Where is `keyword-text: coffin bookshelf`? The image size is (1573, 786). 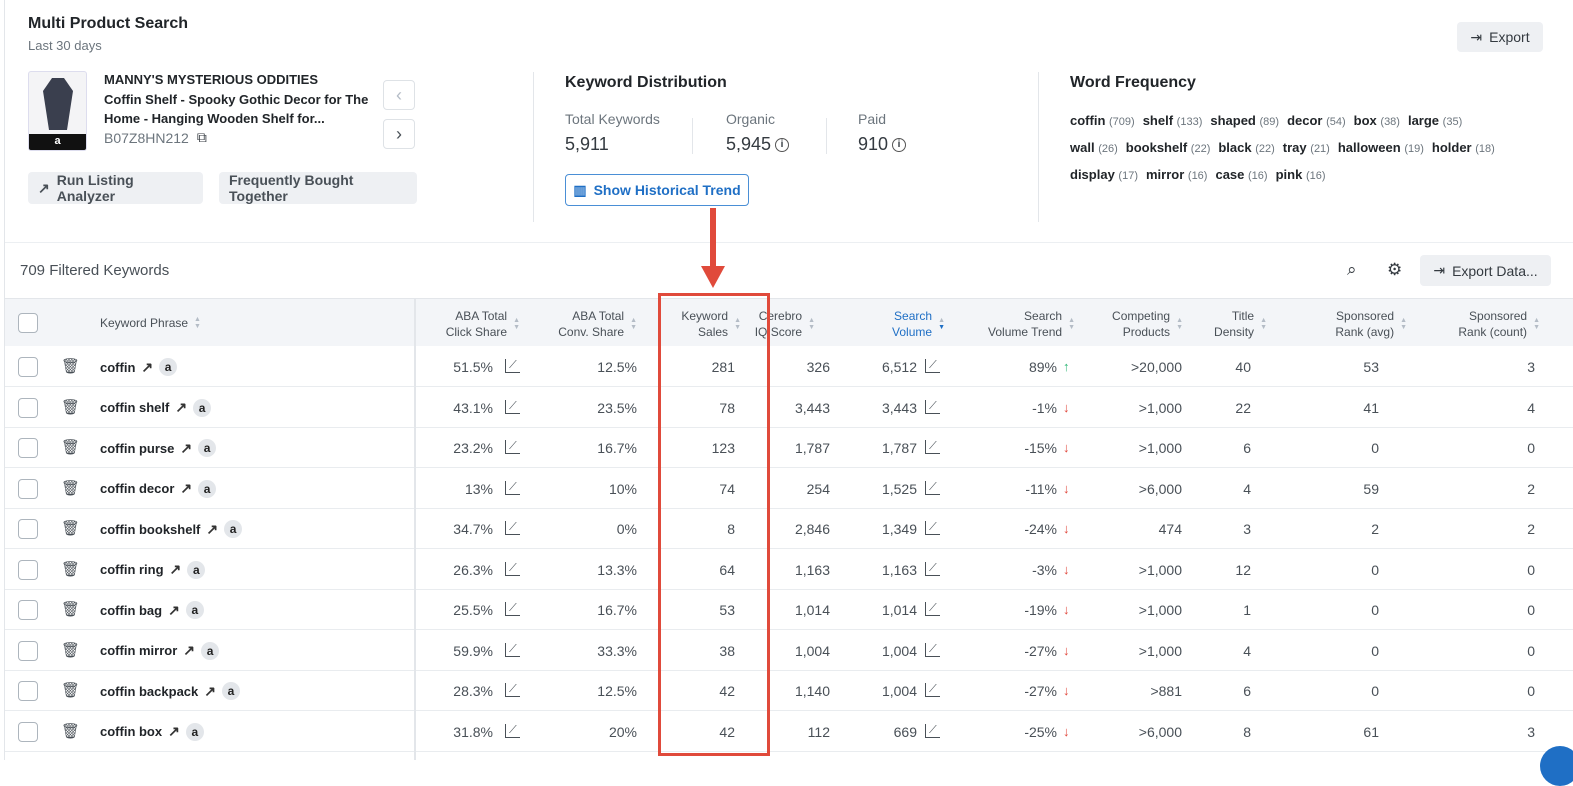 keyword-text: coffin bookshelf is located at coordinates (150, 529).